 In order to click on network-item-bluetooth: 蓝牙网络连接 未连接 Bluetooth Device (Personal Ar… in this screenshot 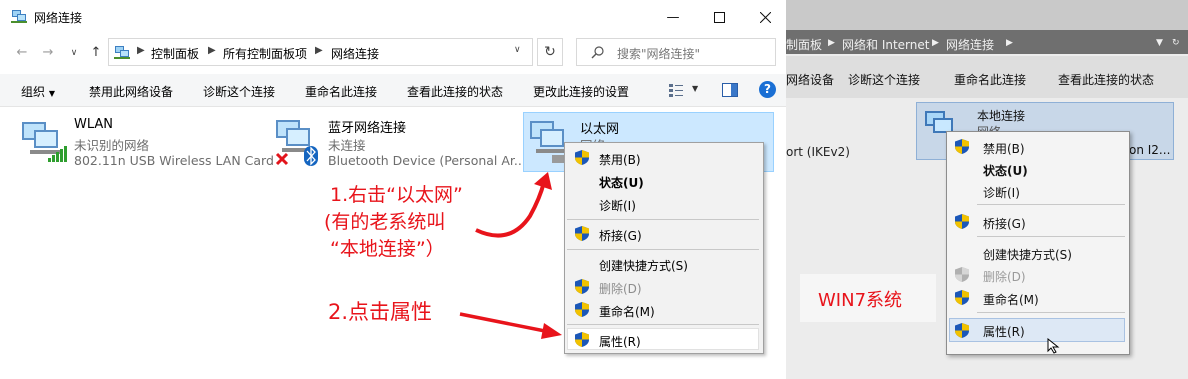, I will do `click(399, 143)`.